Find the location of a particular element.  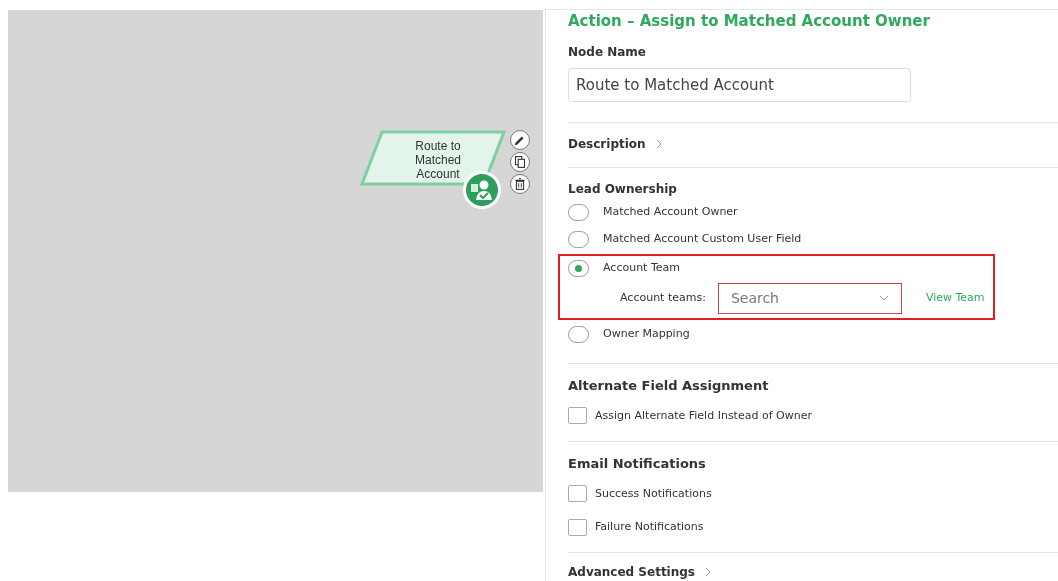

checkbox-label: Success Notifications is located at coordinates (653, 493).